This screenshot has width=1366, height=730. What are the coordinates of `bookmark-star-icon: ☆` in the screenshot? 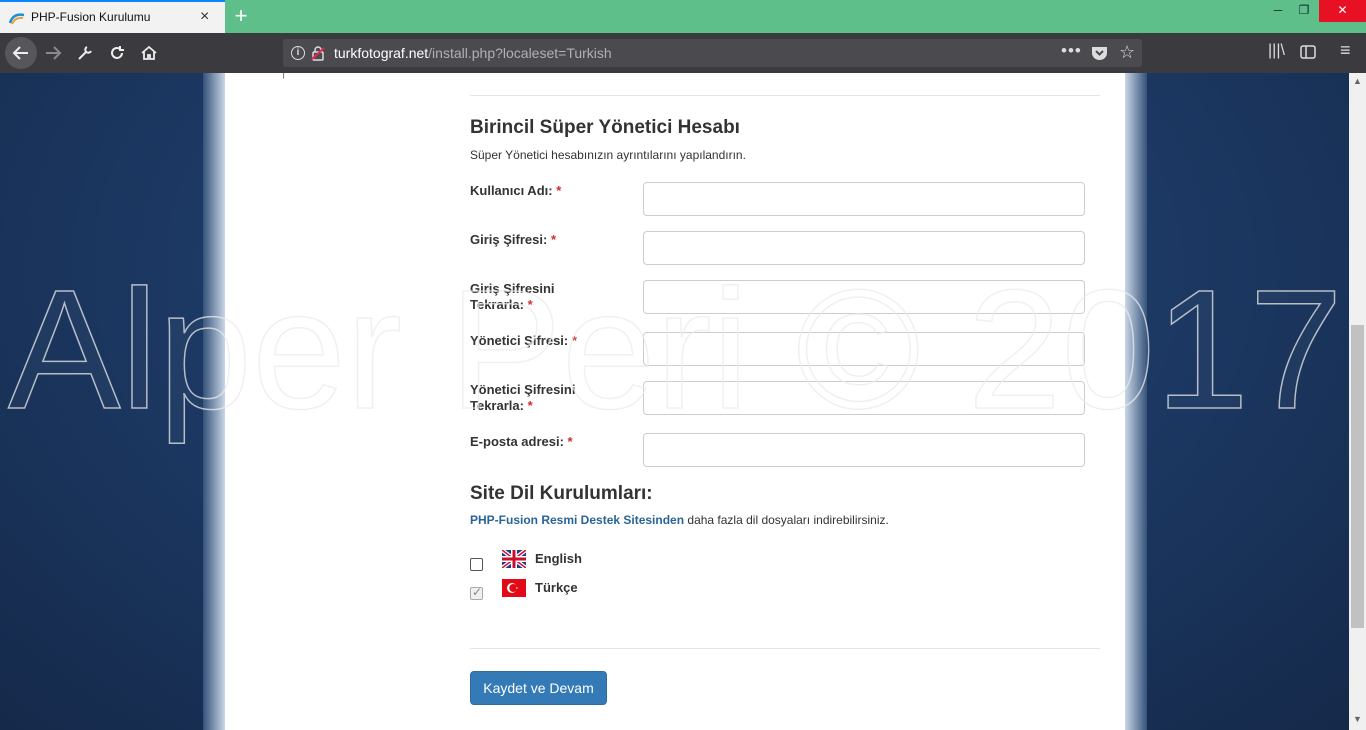 It's located at (1127, 52).